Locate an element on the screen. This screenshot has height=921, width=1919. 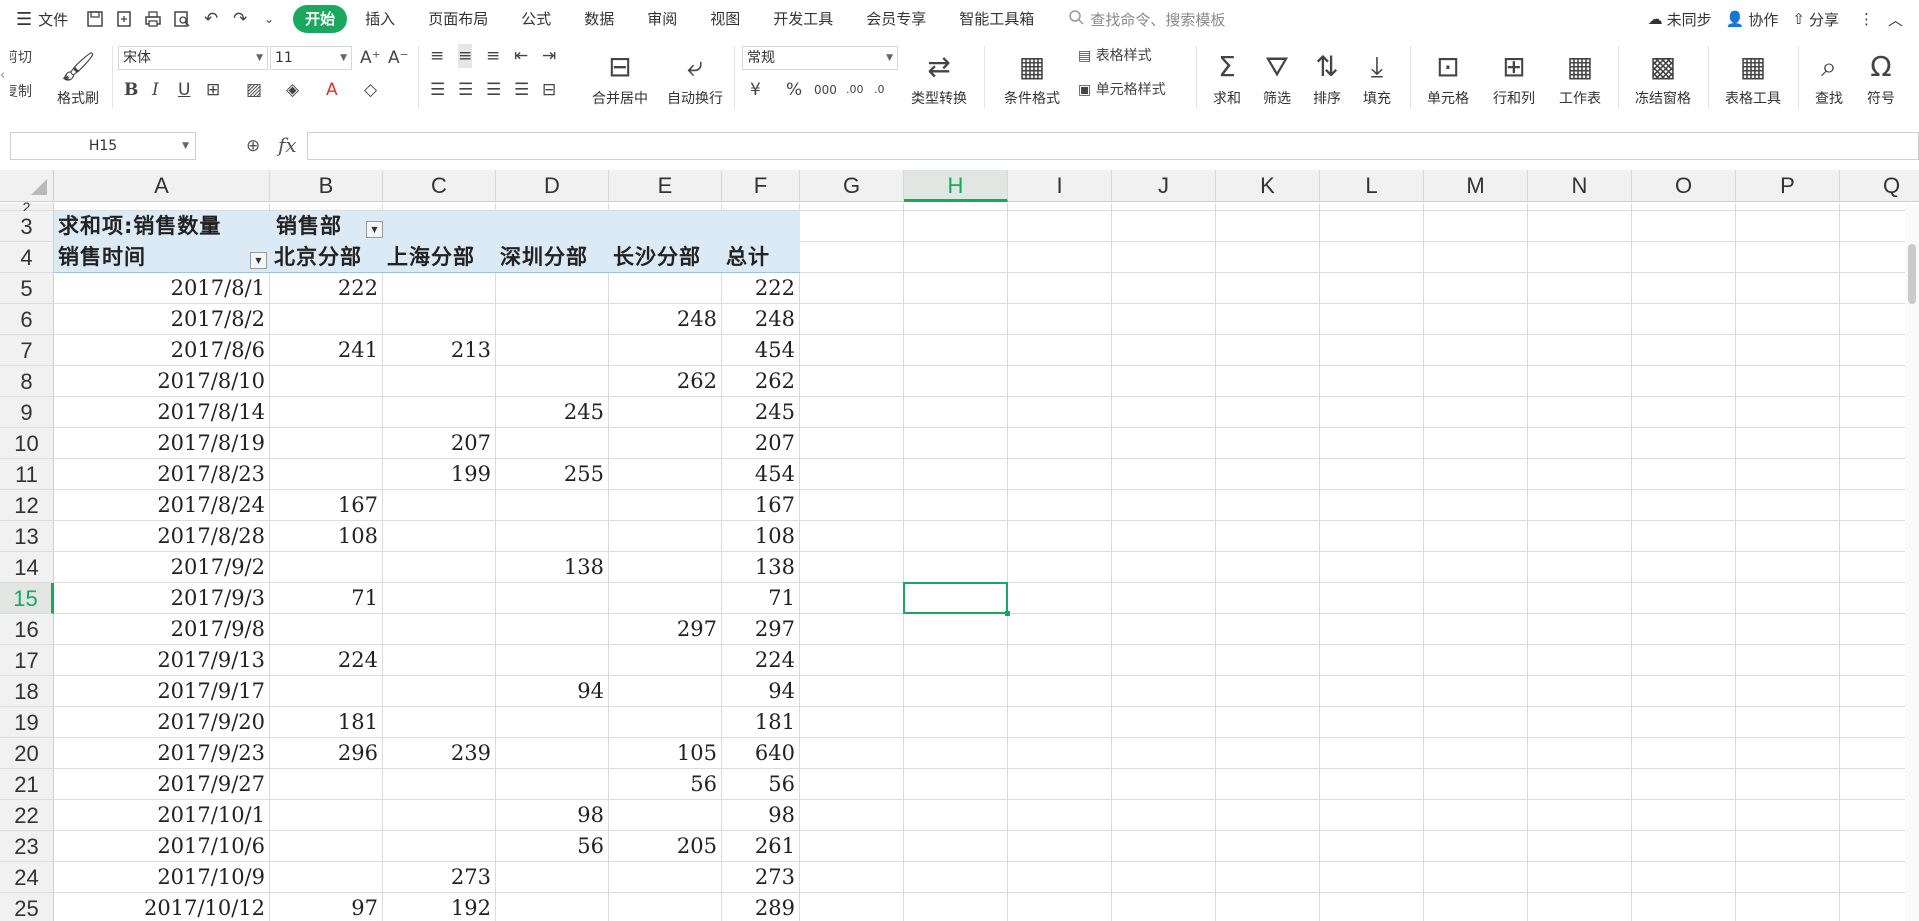
date-cell: 2017/9/3 is located at coordinates (162, 598).